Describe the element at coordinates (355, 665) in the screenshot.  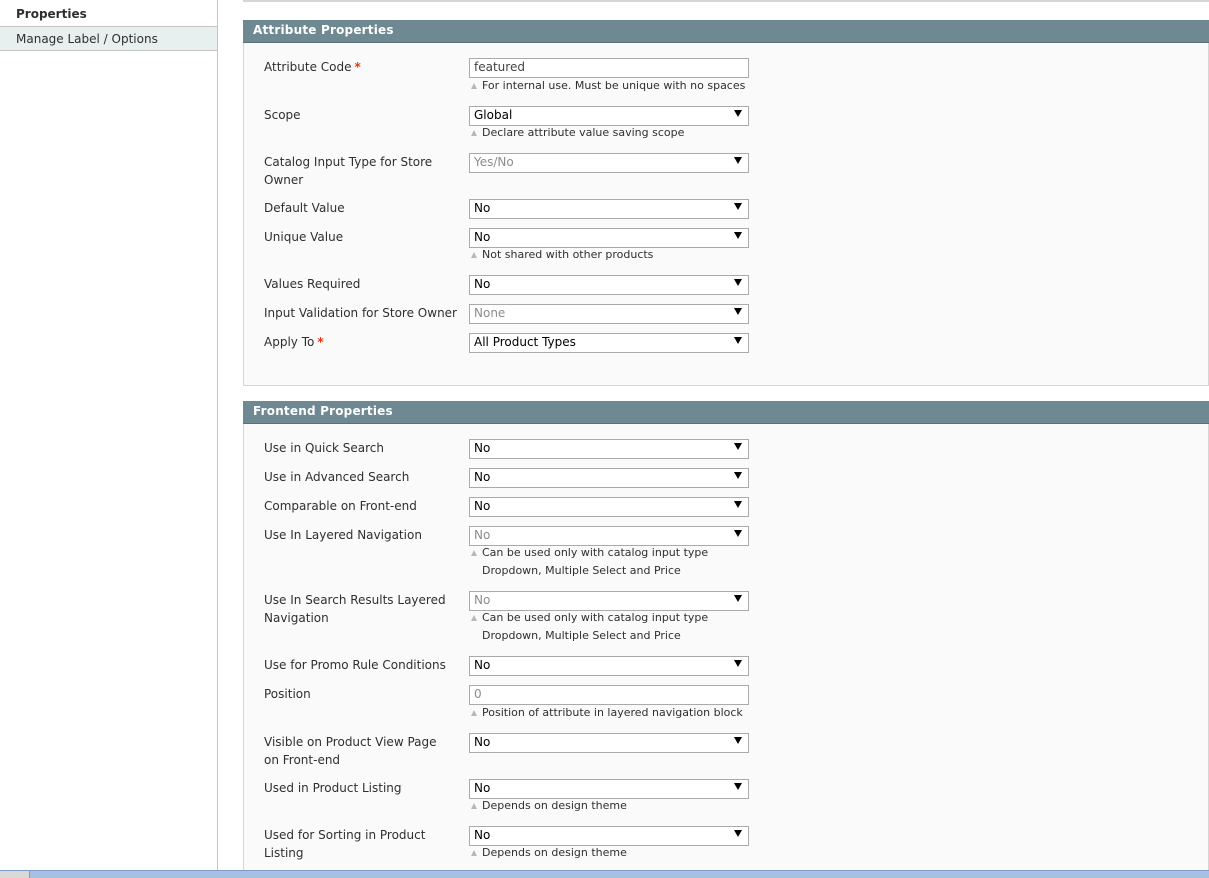
I see `promo-rule-label: Use for Promo Rule Conditions` at that location.